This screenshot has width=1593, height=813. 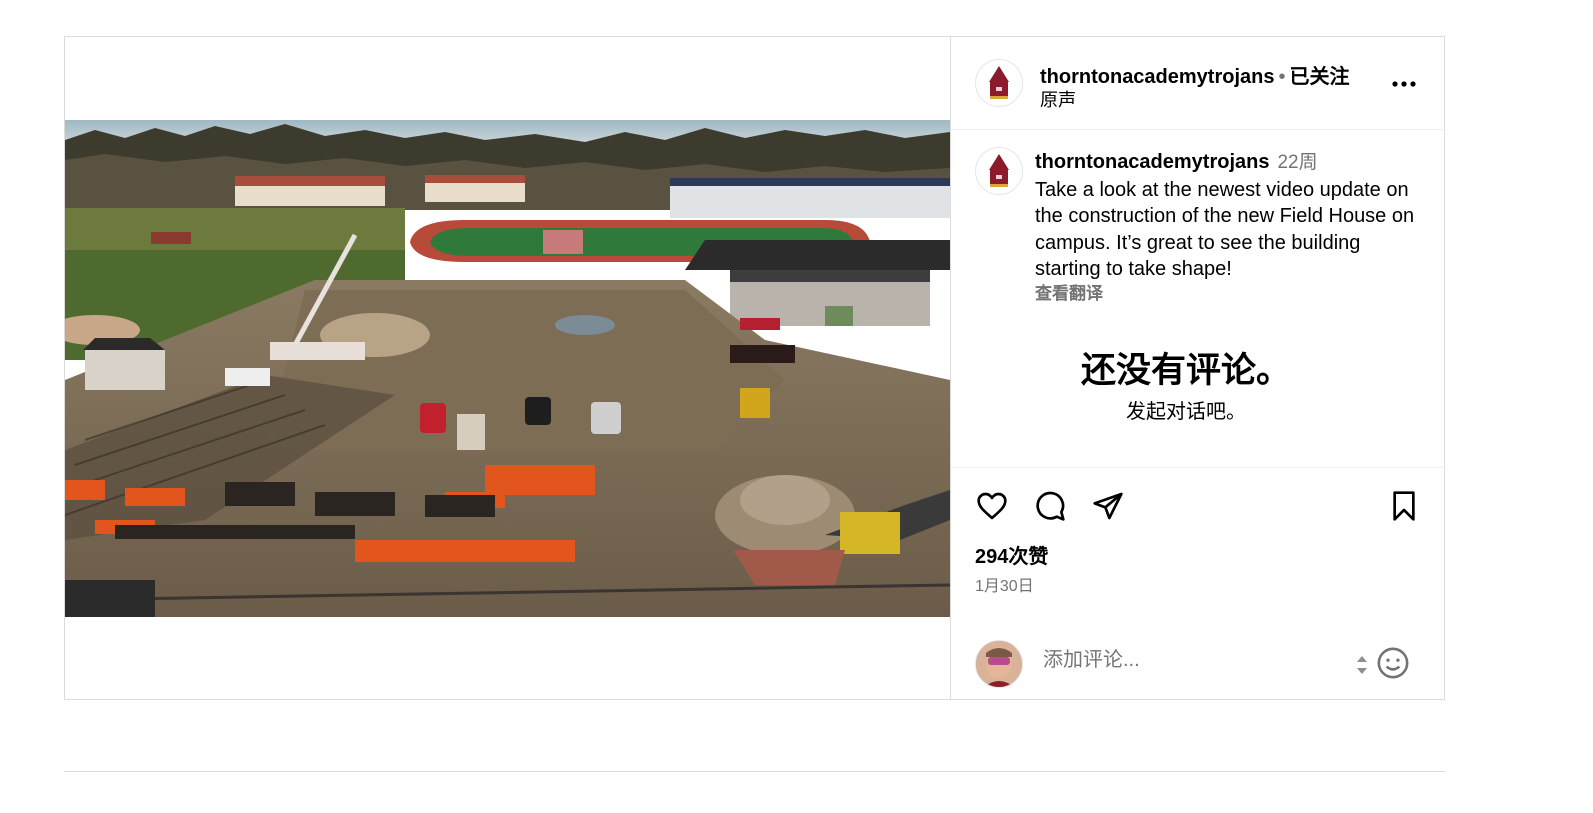 I want to click on emoji-button, so click(x=1393, y=665).